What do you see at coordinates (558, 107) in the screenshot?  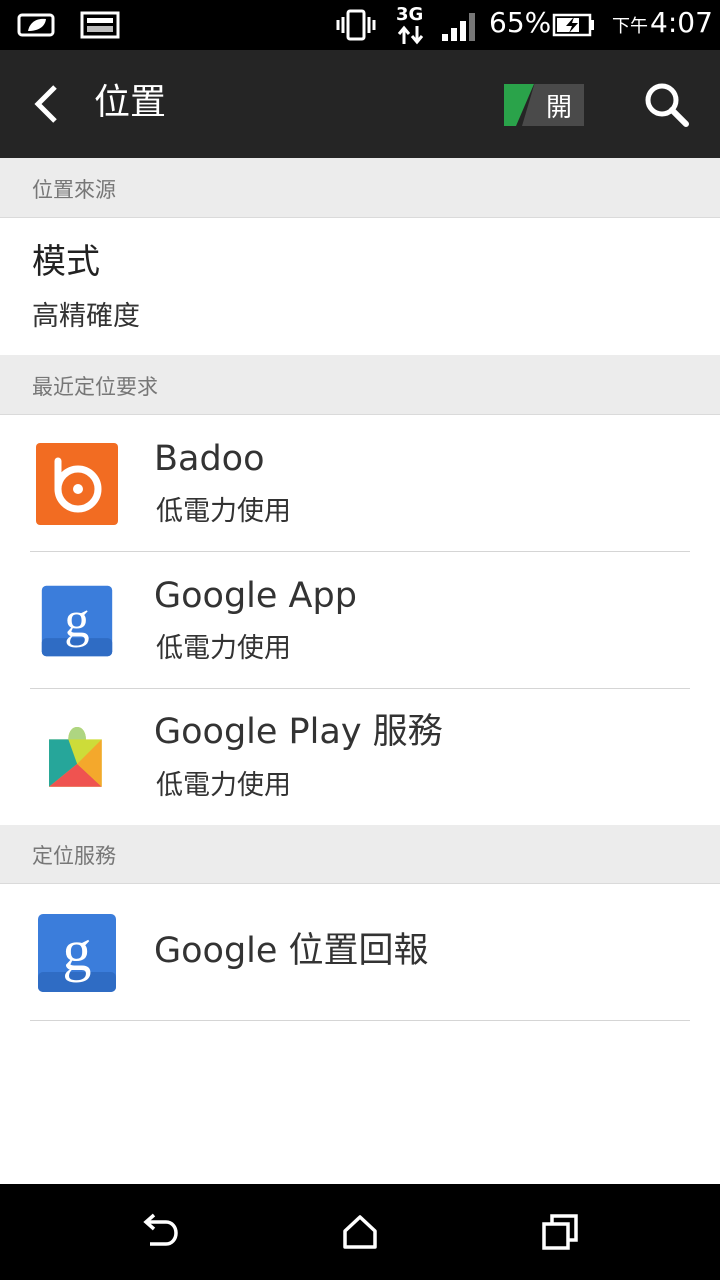 I see `switch-label: 開` at bounding box center [558, 107].